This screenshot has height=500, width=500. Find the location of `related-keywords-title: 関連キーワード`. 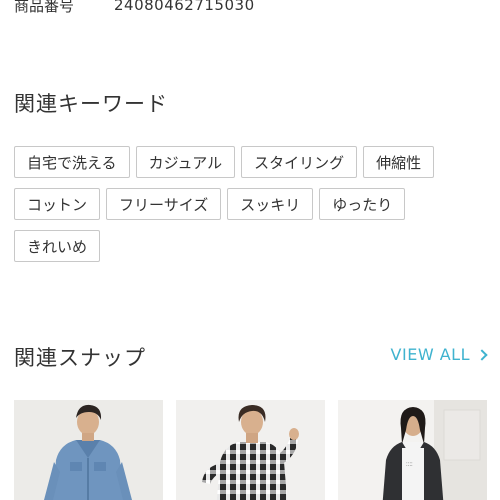

related-keywords-title: 関連キーワード is located at coordinates (91, 104).